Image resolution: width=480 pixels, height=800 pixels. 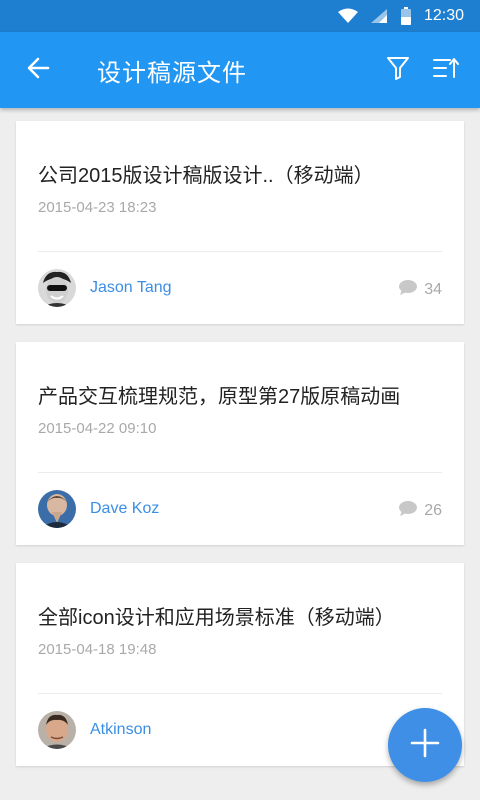 I want to click on filter-button, so click(x=398, y=70).